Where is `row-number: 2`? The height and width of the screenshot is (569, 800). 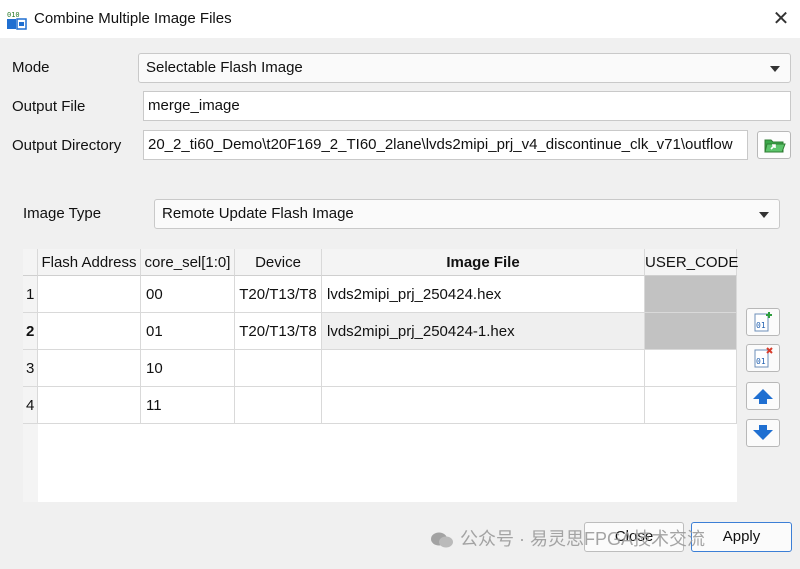
row-number: 2 is located at coordinates (30, 331).